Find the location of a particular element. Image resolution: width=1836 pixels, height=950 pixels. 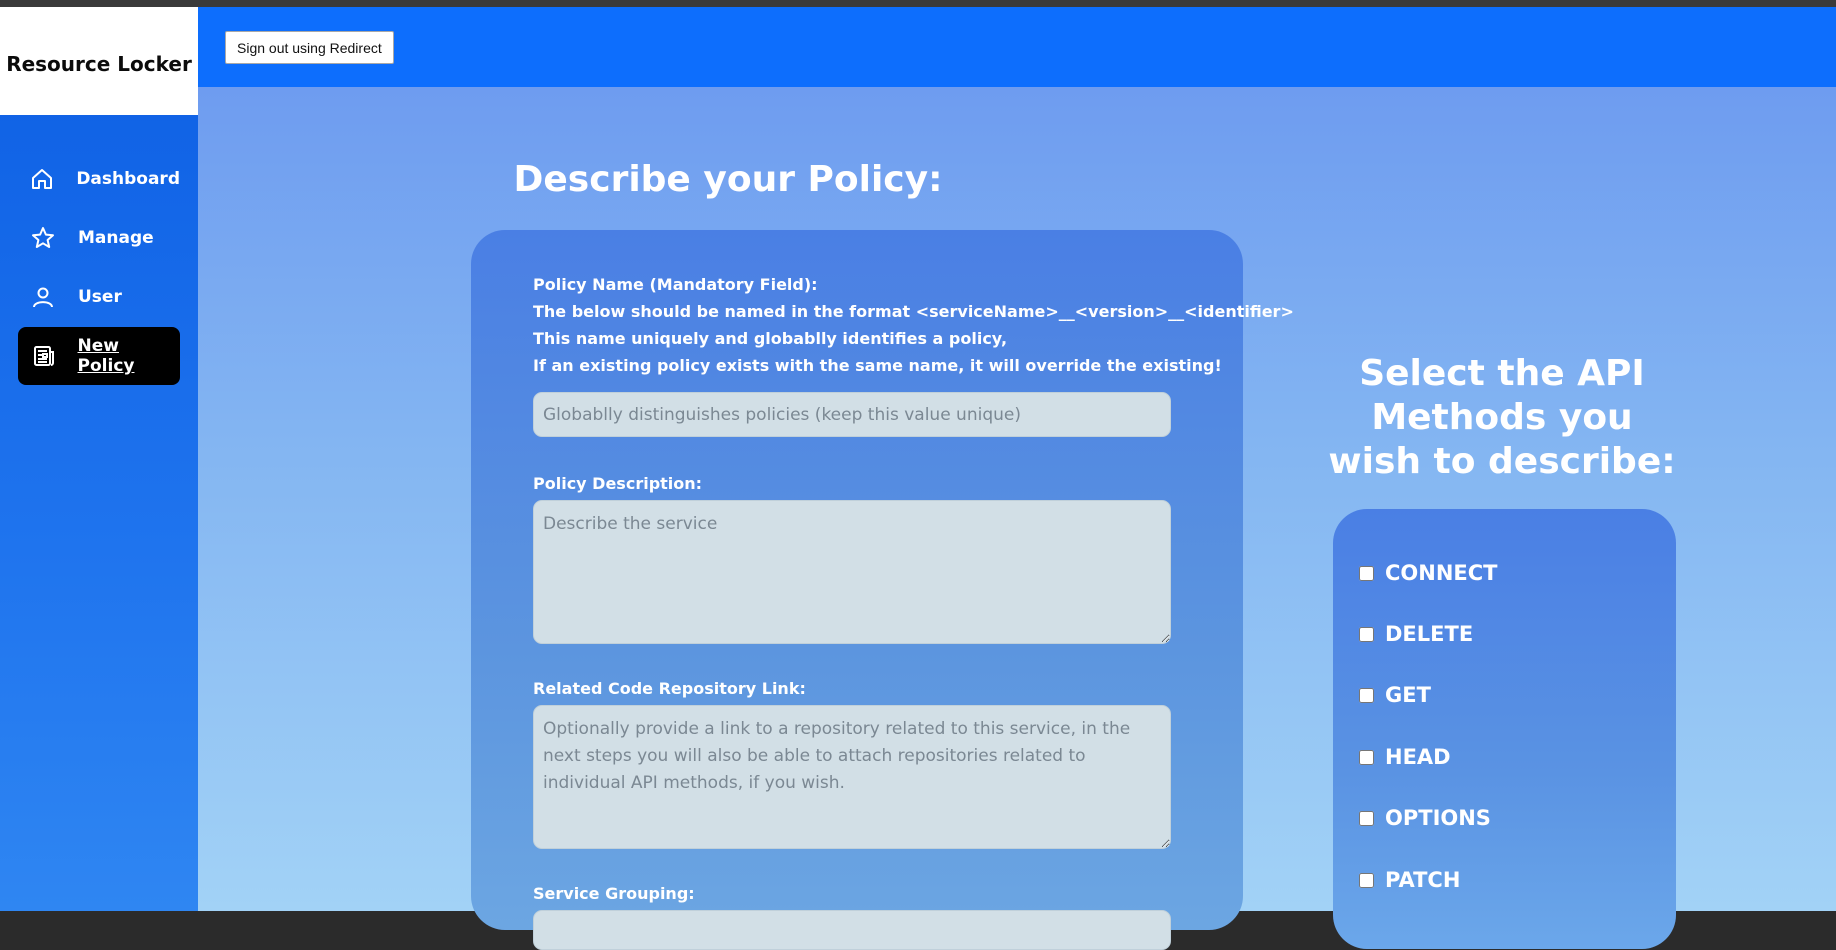

policy-name-label: Policy Name (Mandatory Field): is located at coordinates (675, 284).